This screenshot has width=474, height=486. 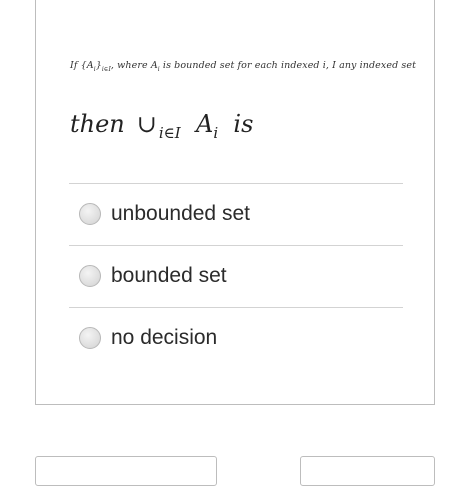 I want to click on q2-set-a-sub: i, so click(x=216, y=132).